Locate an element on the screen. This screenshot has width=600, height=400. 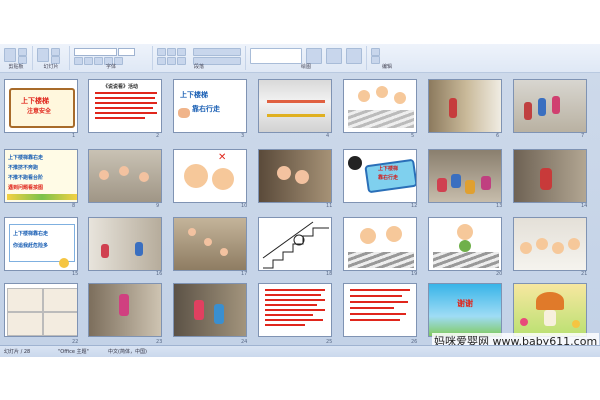
ribbon: 剪贴板 幻灯片 字体 段落 绘图 编辑 is located at coordinates (300, 58).